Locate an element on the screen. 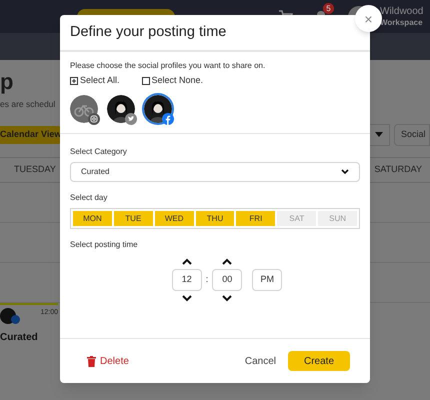 This screenshot has height=400, width=430. camera-badge-icon is located at coordinates (94, 118).